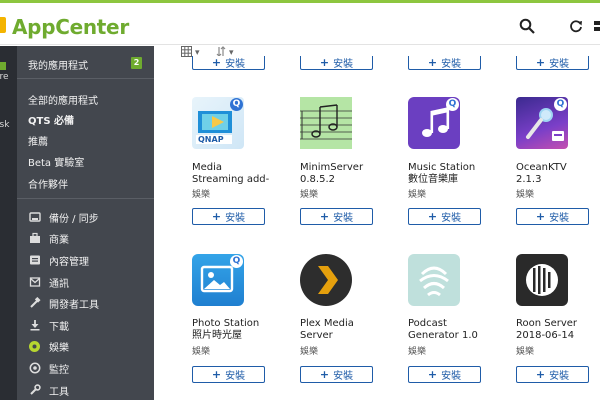 The height and width of the screenshot is (400, 600). Describe the element at coordinates (48, 368) in the screenshot. I see `sidebar-category-surveillance: 監控` at that location.